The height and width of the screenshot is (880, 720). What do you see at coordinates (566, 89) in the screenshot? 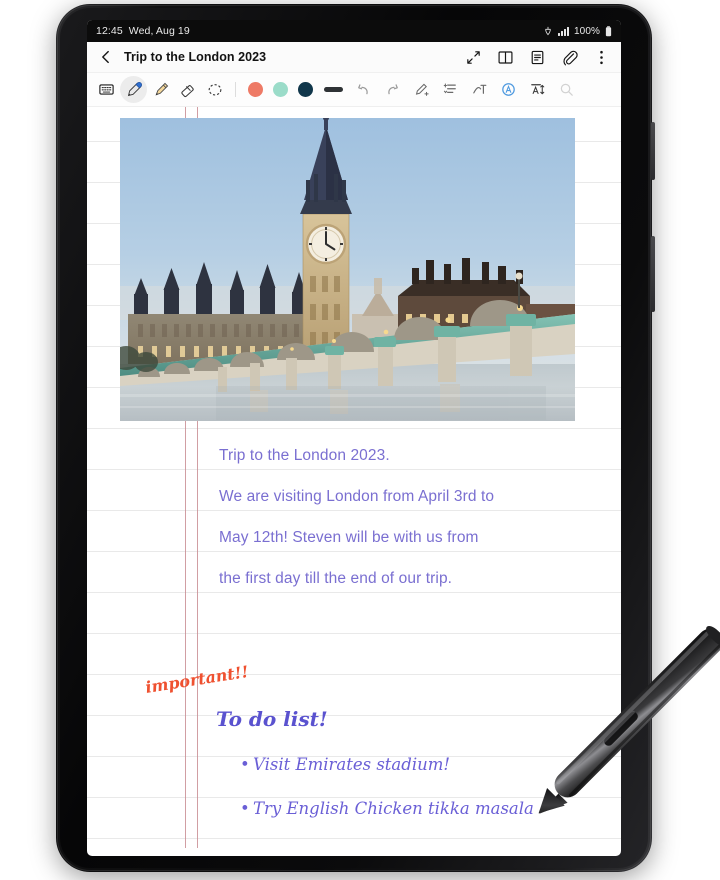
I see `zoom-icon` at bounding box center [566, 89].